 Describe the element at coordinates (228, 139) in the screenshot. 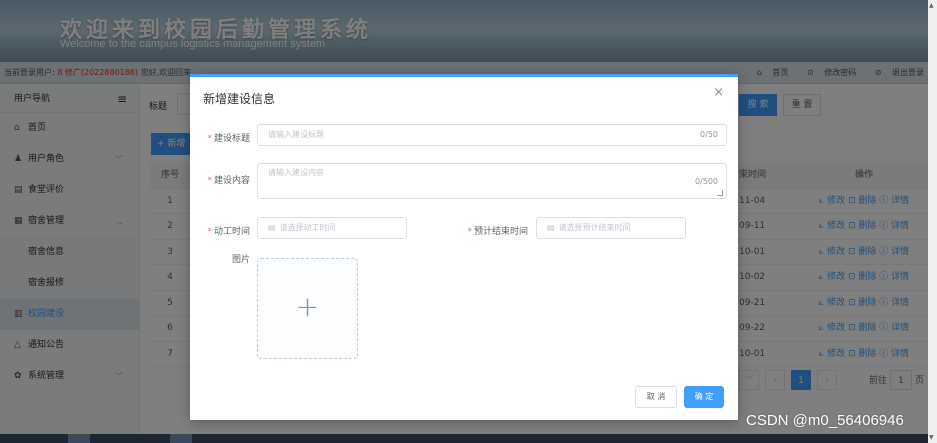

I see `title-label: * 建设标题` at that location.